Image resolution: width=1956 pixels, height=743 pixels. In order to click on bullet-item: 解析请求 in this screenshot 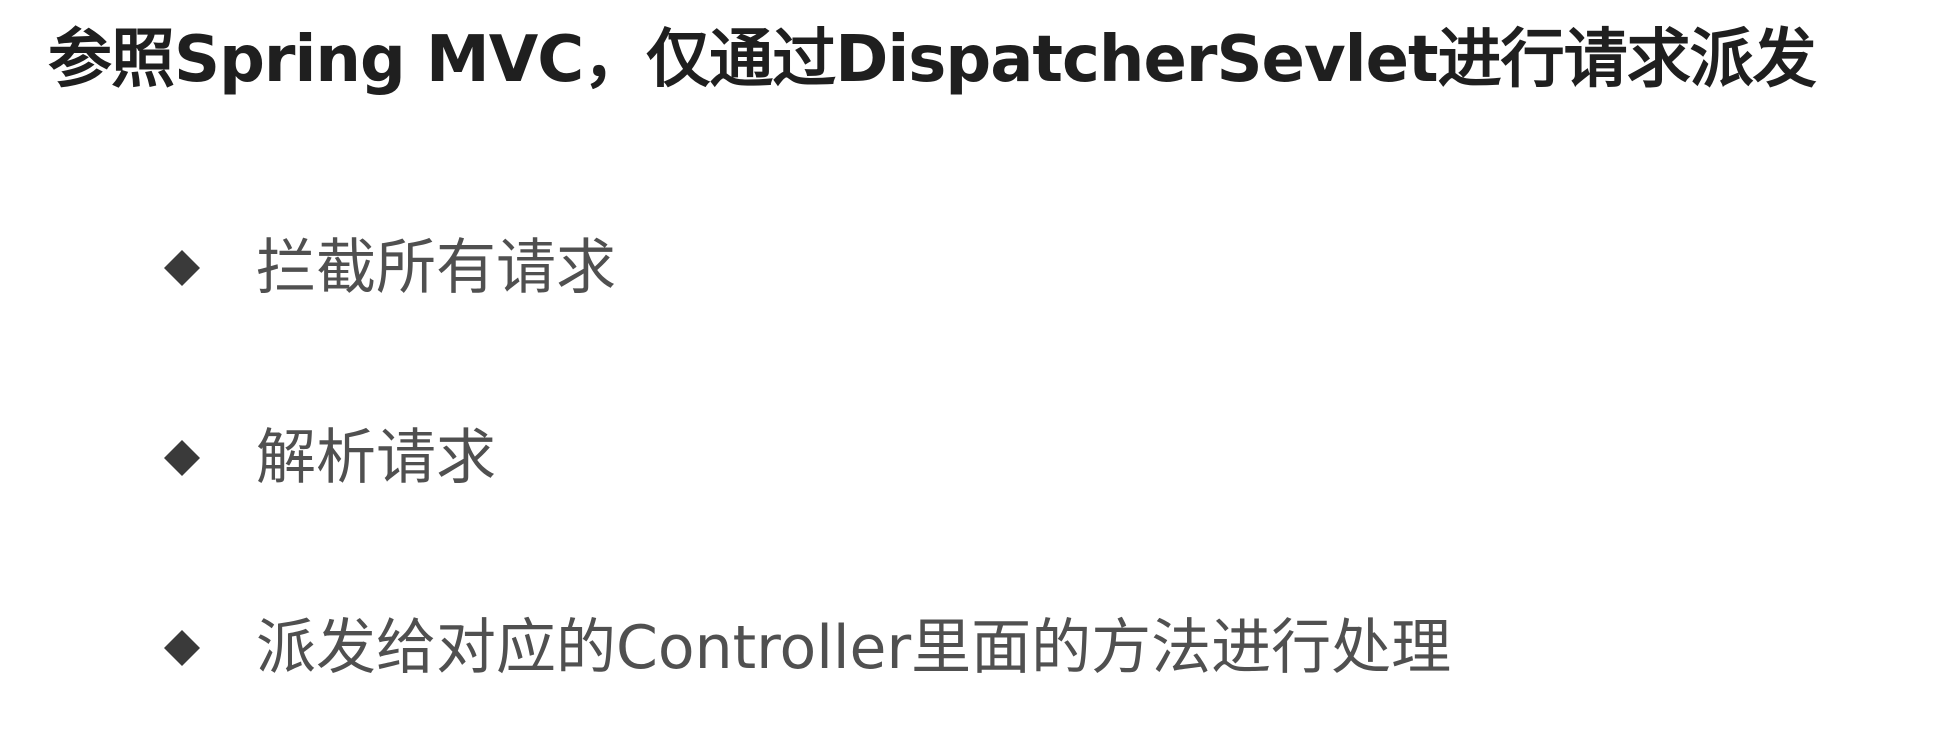, I will do `click(330, 458)`.